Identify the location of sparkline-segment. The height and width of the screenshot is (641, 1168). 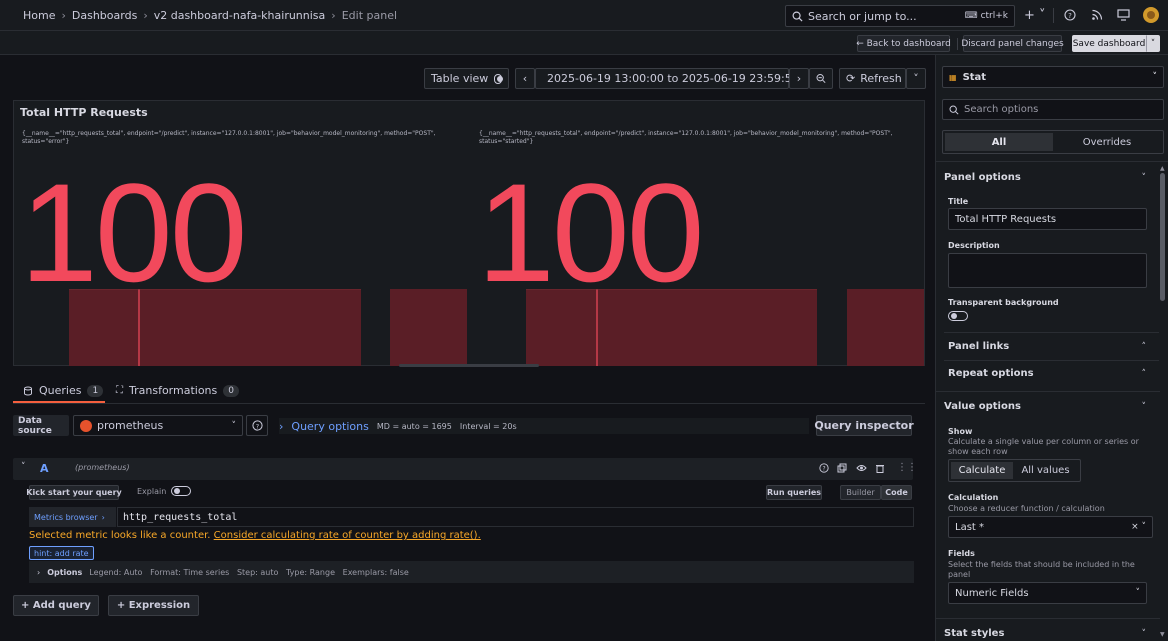
(671, 327).